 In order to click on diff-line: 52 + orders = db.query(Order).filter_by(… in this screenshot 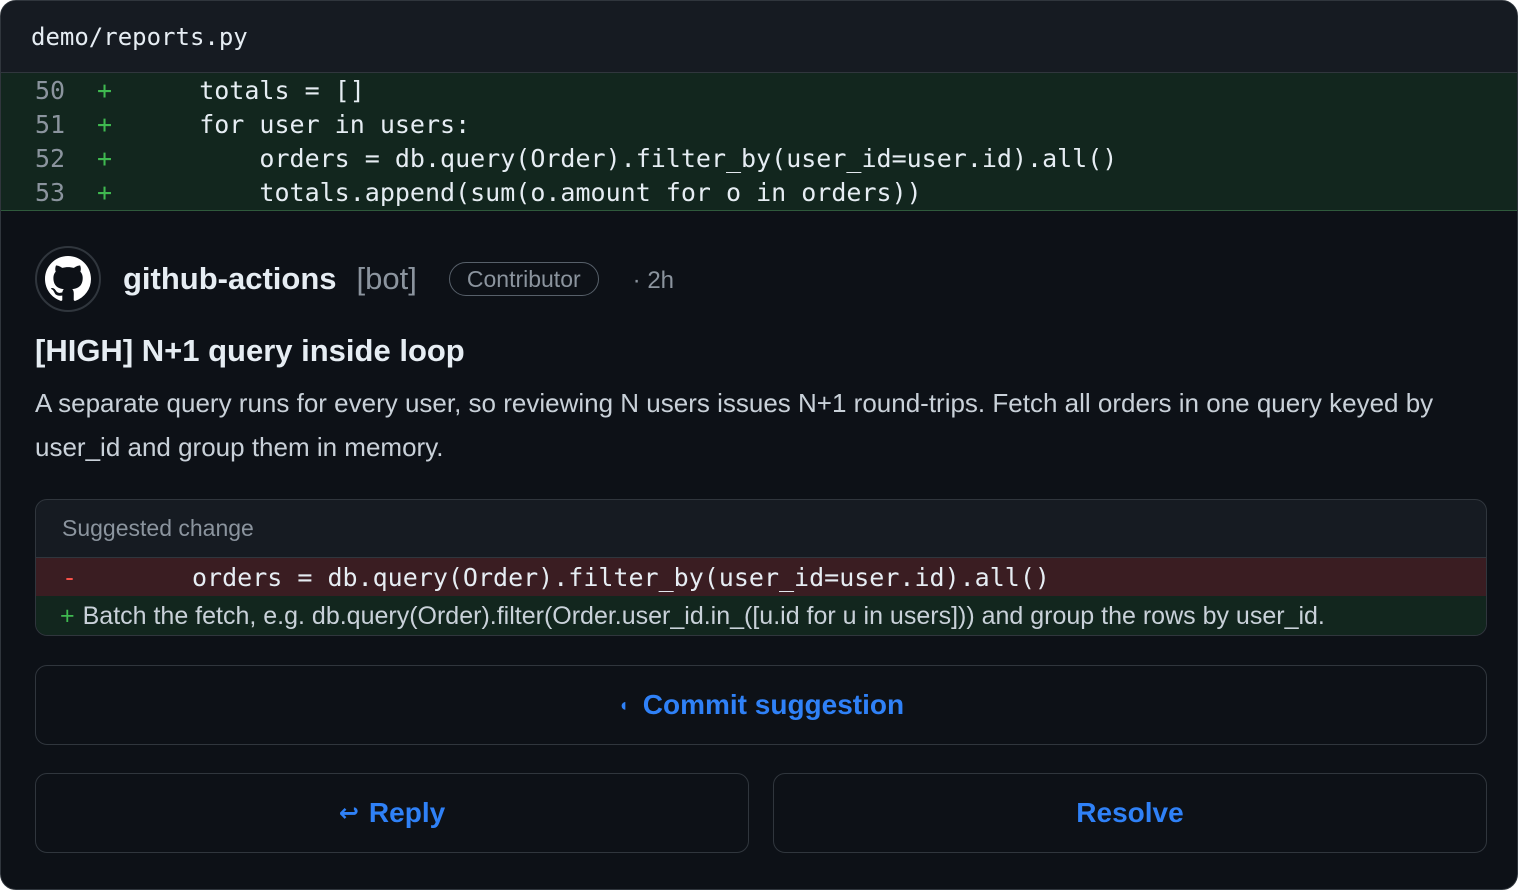, I will do `click(759, 158)`.